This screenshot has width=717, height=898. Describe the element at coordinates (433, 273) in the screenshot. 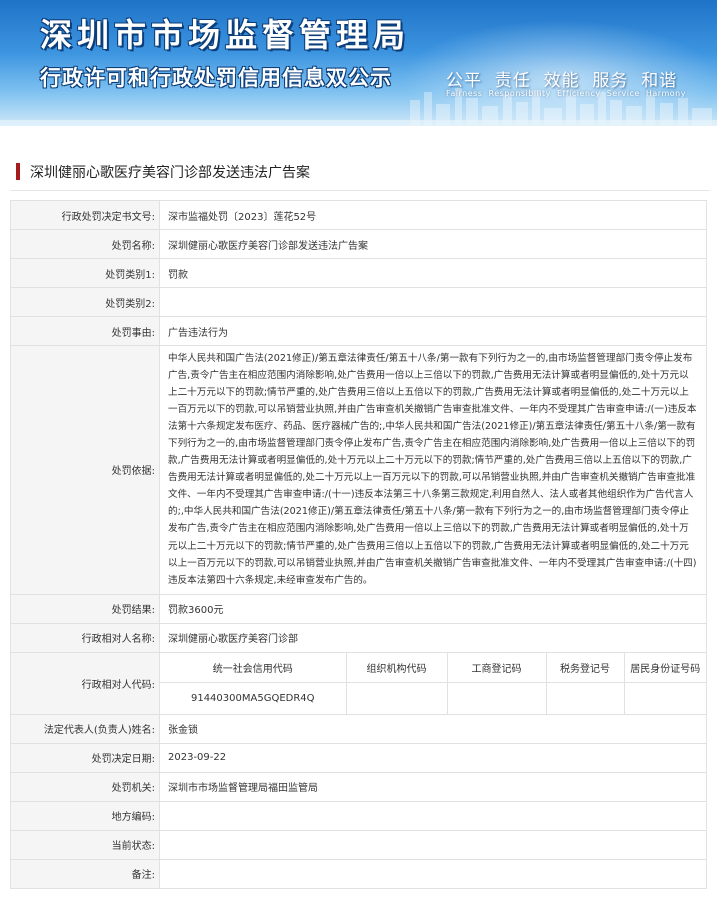

I see `category1-value: 罚款` at that location.